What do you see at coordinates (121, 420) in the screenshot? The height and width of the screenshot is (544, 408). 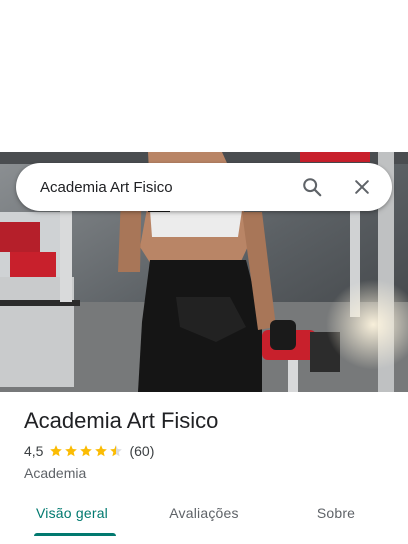 I see `place-title: Academia Art Fisico` at bounding box center [121, 420].